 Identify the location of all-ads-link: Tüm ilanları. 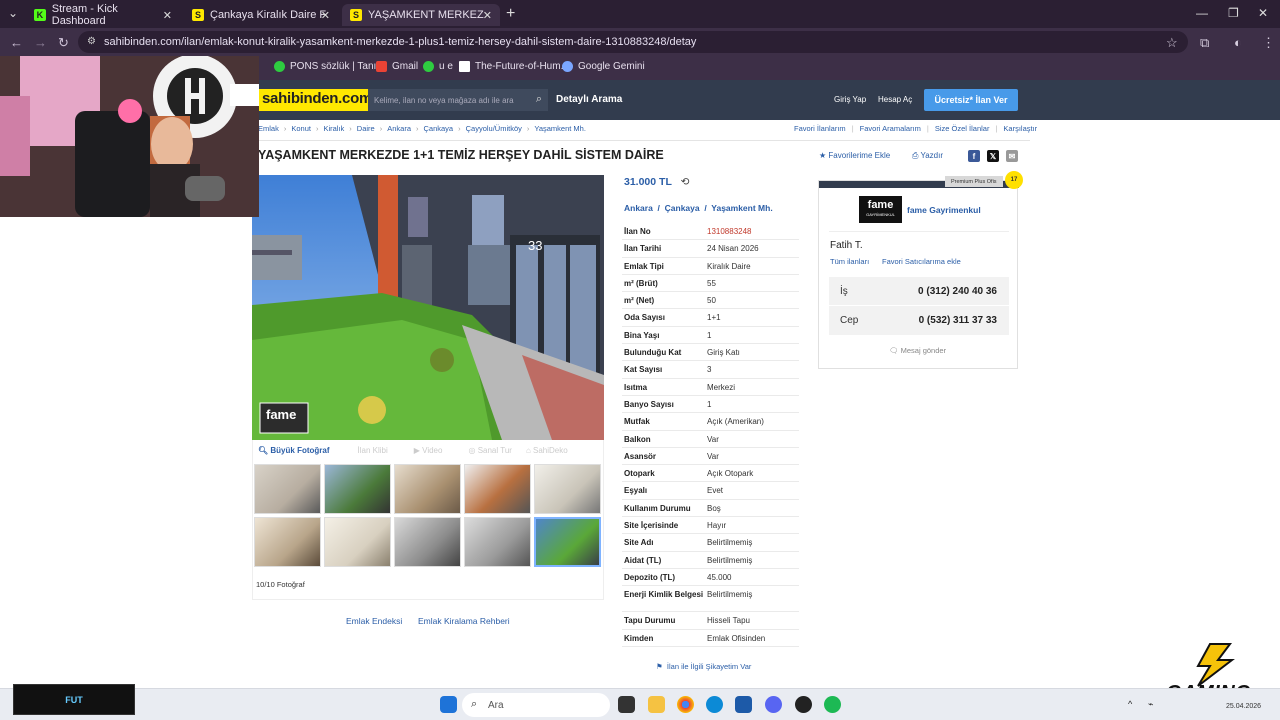
(849, 261).